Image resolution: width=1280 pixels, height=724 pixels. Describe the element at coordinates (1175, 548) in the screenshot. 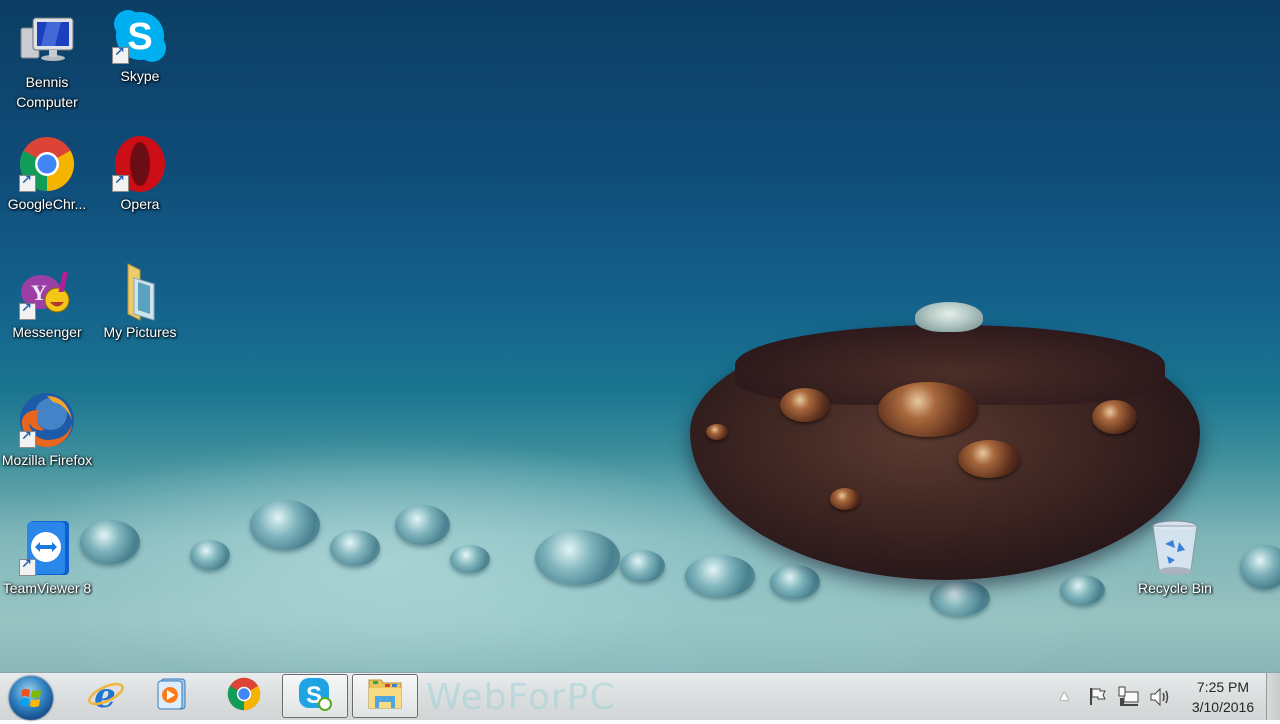

I see `recycle-bin-icon` at that location.